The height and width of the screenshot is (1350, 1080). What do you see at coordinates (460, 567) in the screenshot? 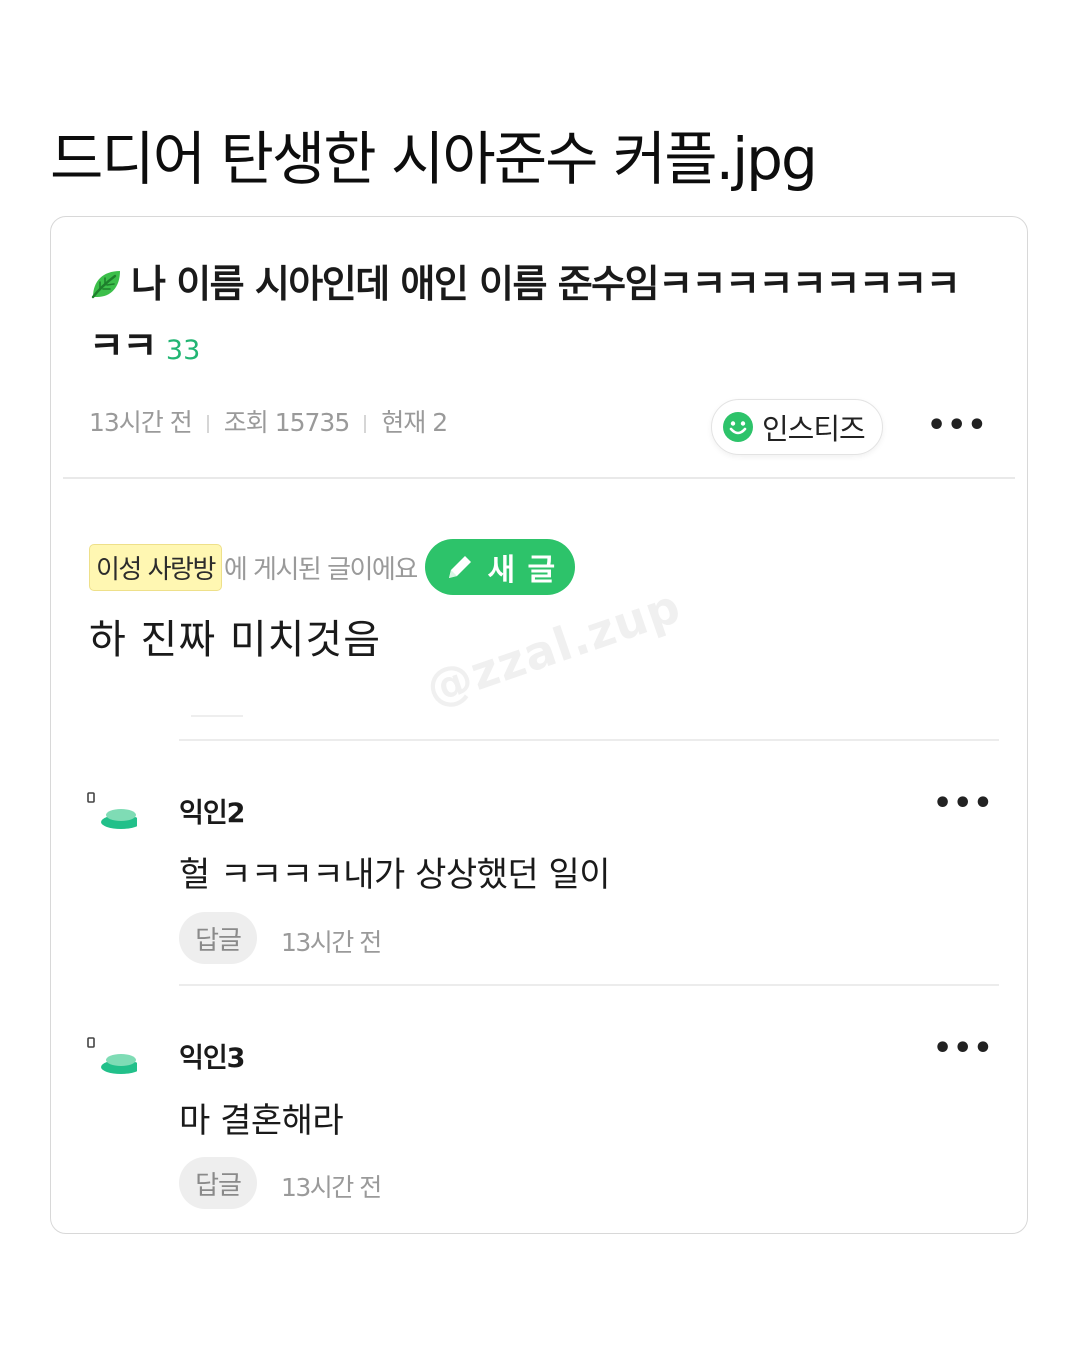
I see `pencil-icon` at bounding box center [460, 567].